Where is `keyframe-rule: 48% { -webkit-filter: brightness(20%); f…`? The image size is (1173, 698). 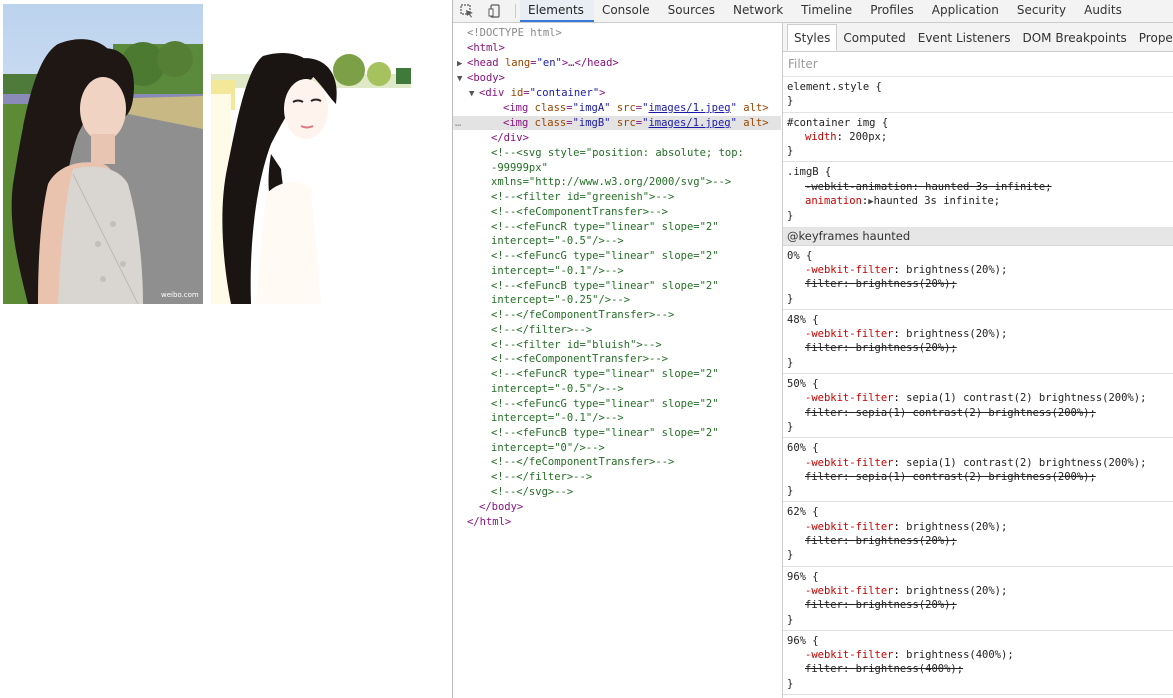 keyframe-rule: 48% { -webkit-filter: brightness(20%); f… is located at coordinates (978, 342).